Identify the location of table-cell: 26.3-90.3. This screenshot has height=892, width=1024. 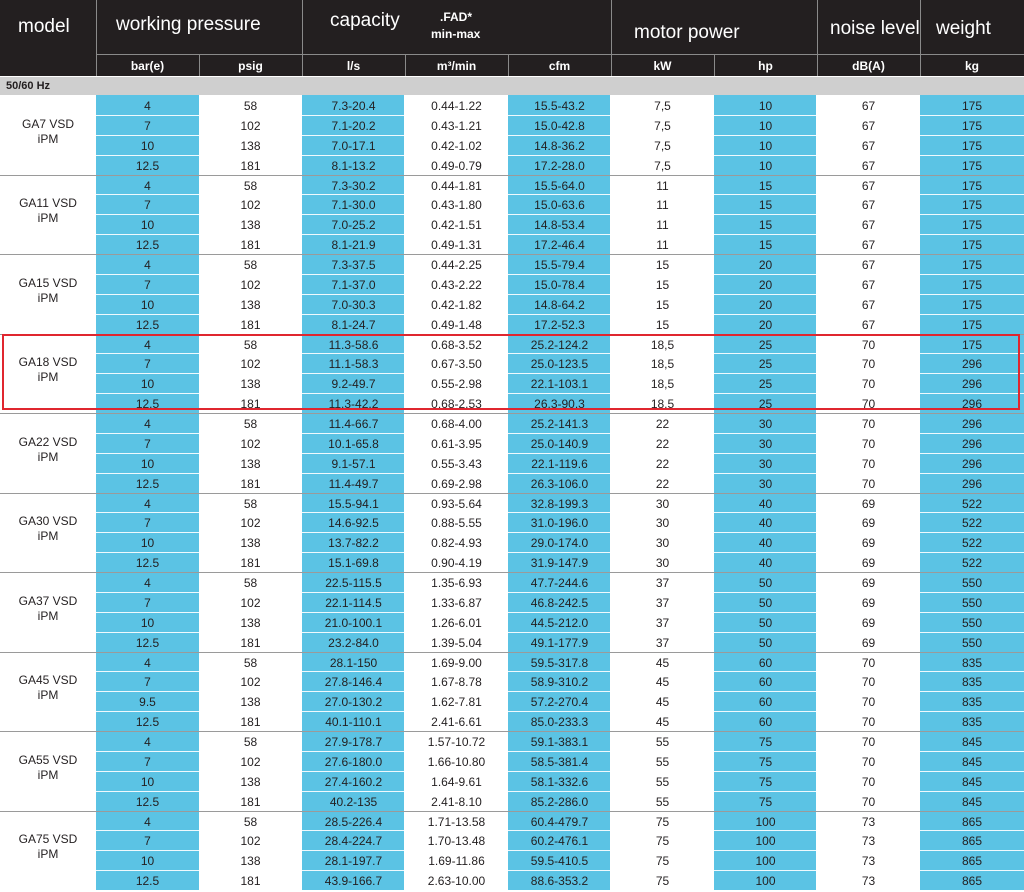
(559, 404).